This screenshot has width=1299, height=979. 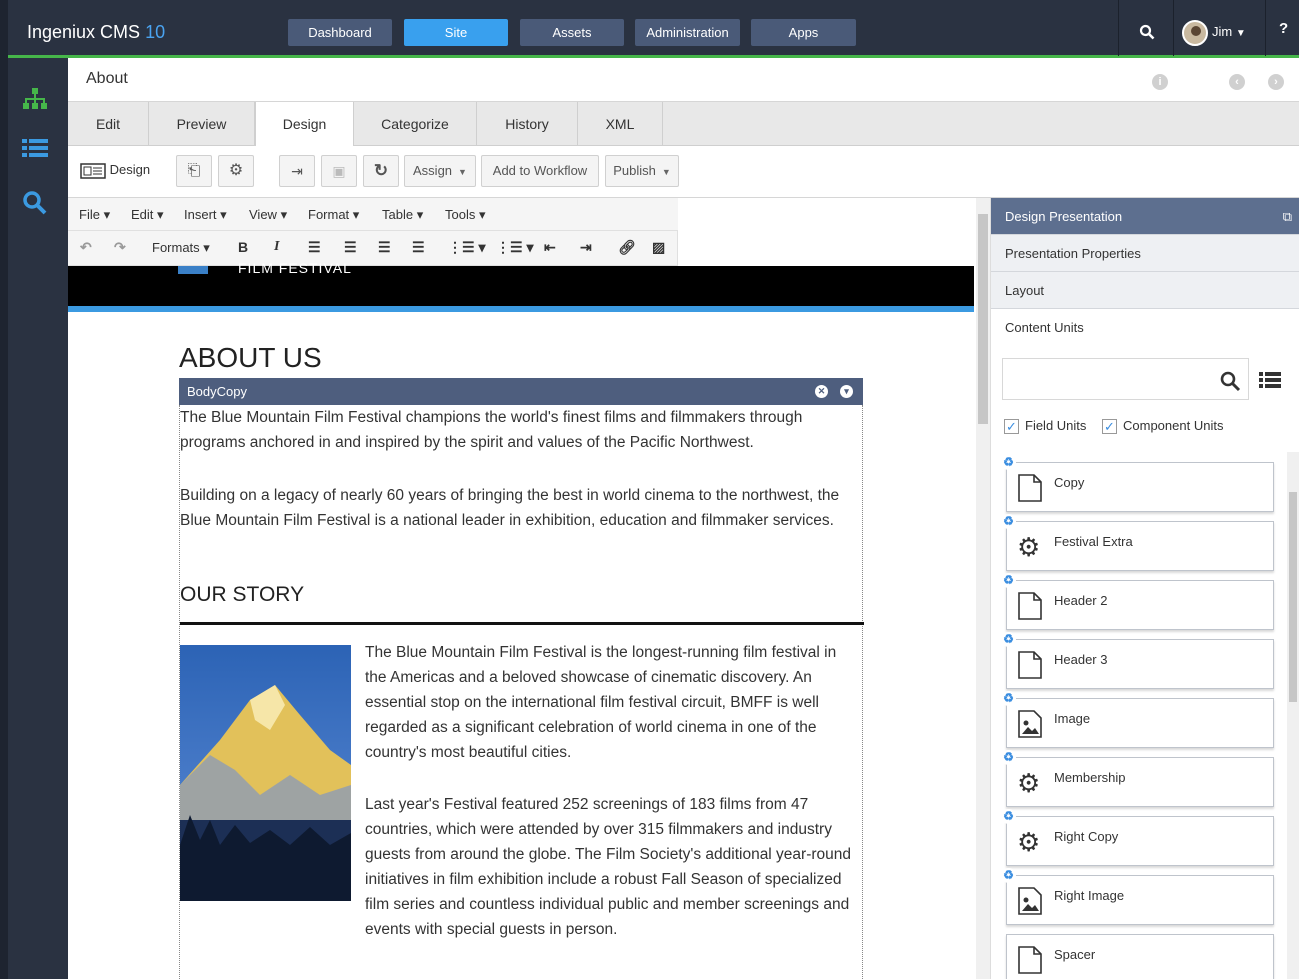 I want to click on app-brand: Ingeniux CMS 10, so click(x=96, y=32).